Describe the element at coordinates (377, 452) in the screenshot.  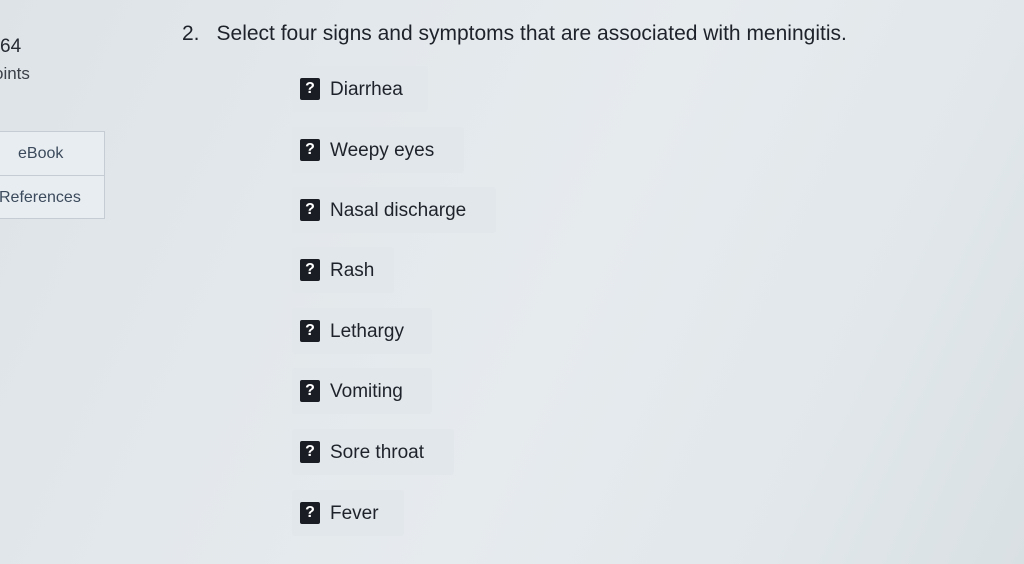
I see `option-label: Sore throat` at that location.